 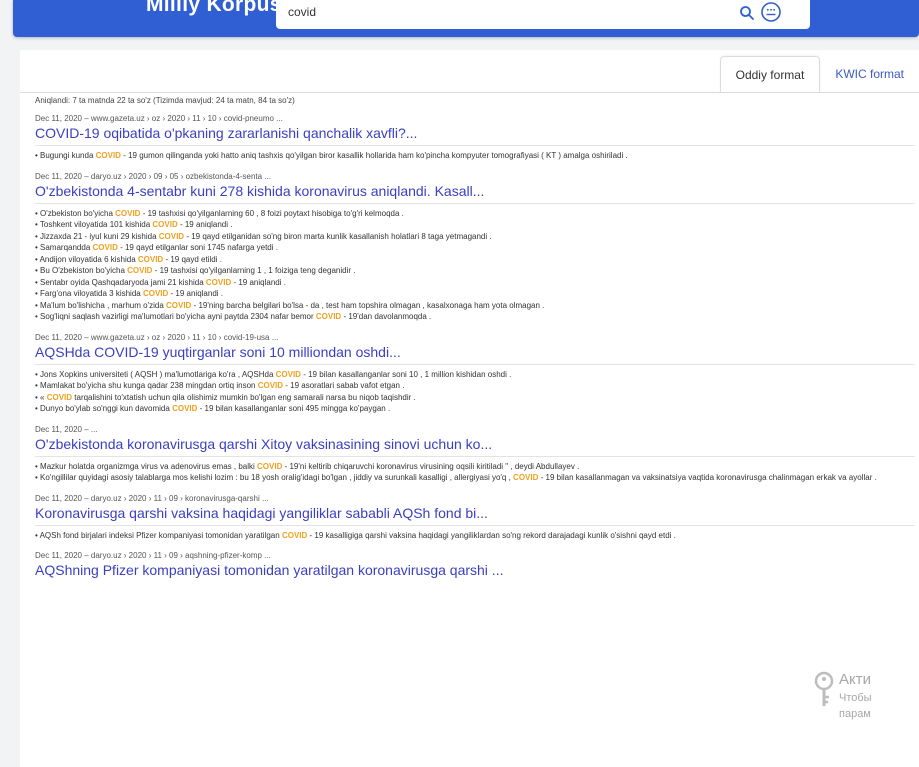 I want to click on watermark-line-1: Акти, so click(x=855, y=679).